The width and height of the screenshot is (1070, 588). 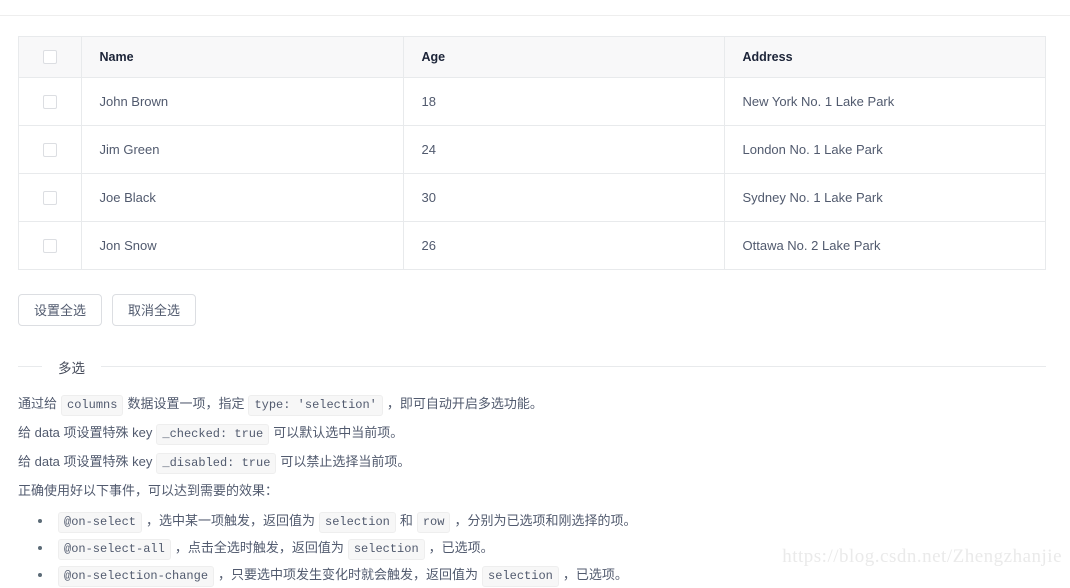 What do you see at coordinates (884, 101) in the screenshot?
I see `row-address-cell: New York No. 1 Lake Park` at bounding box center [884, 101].